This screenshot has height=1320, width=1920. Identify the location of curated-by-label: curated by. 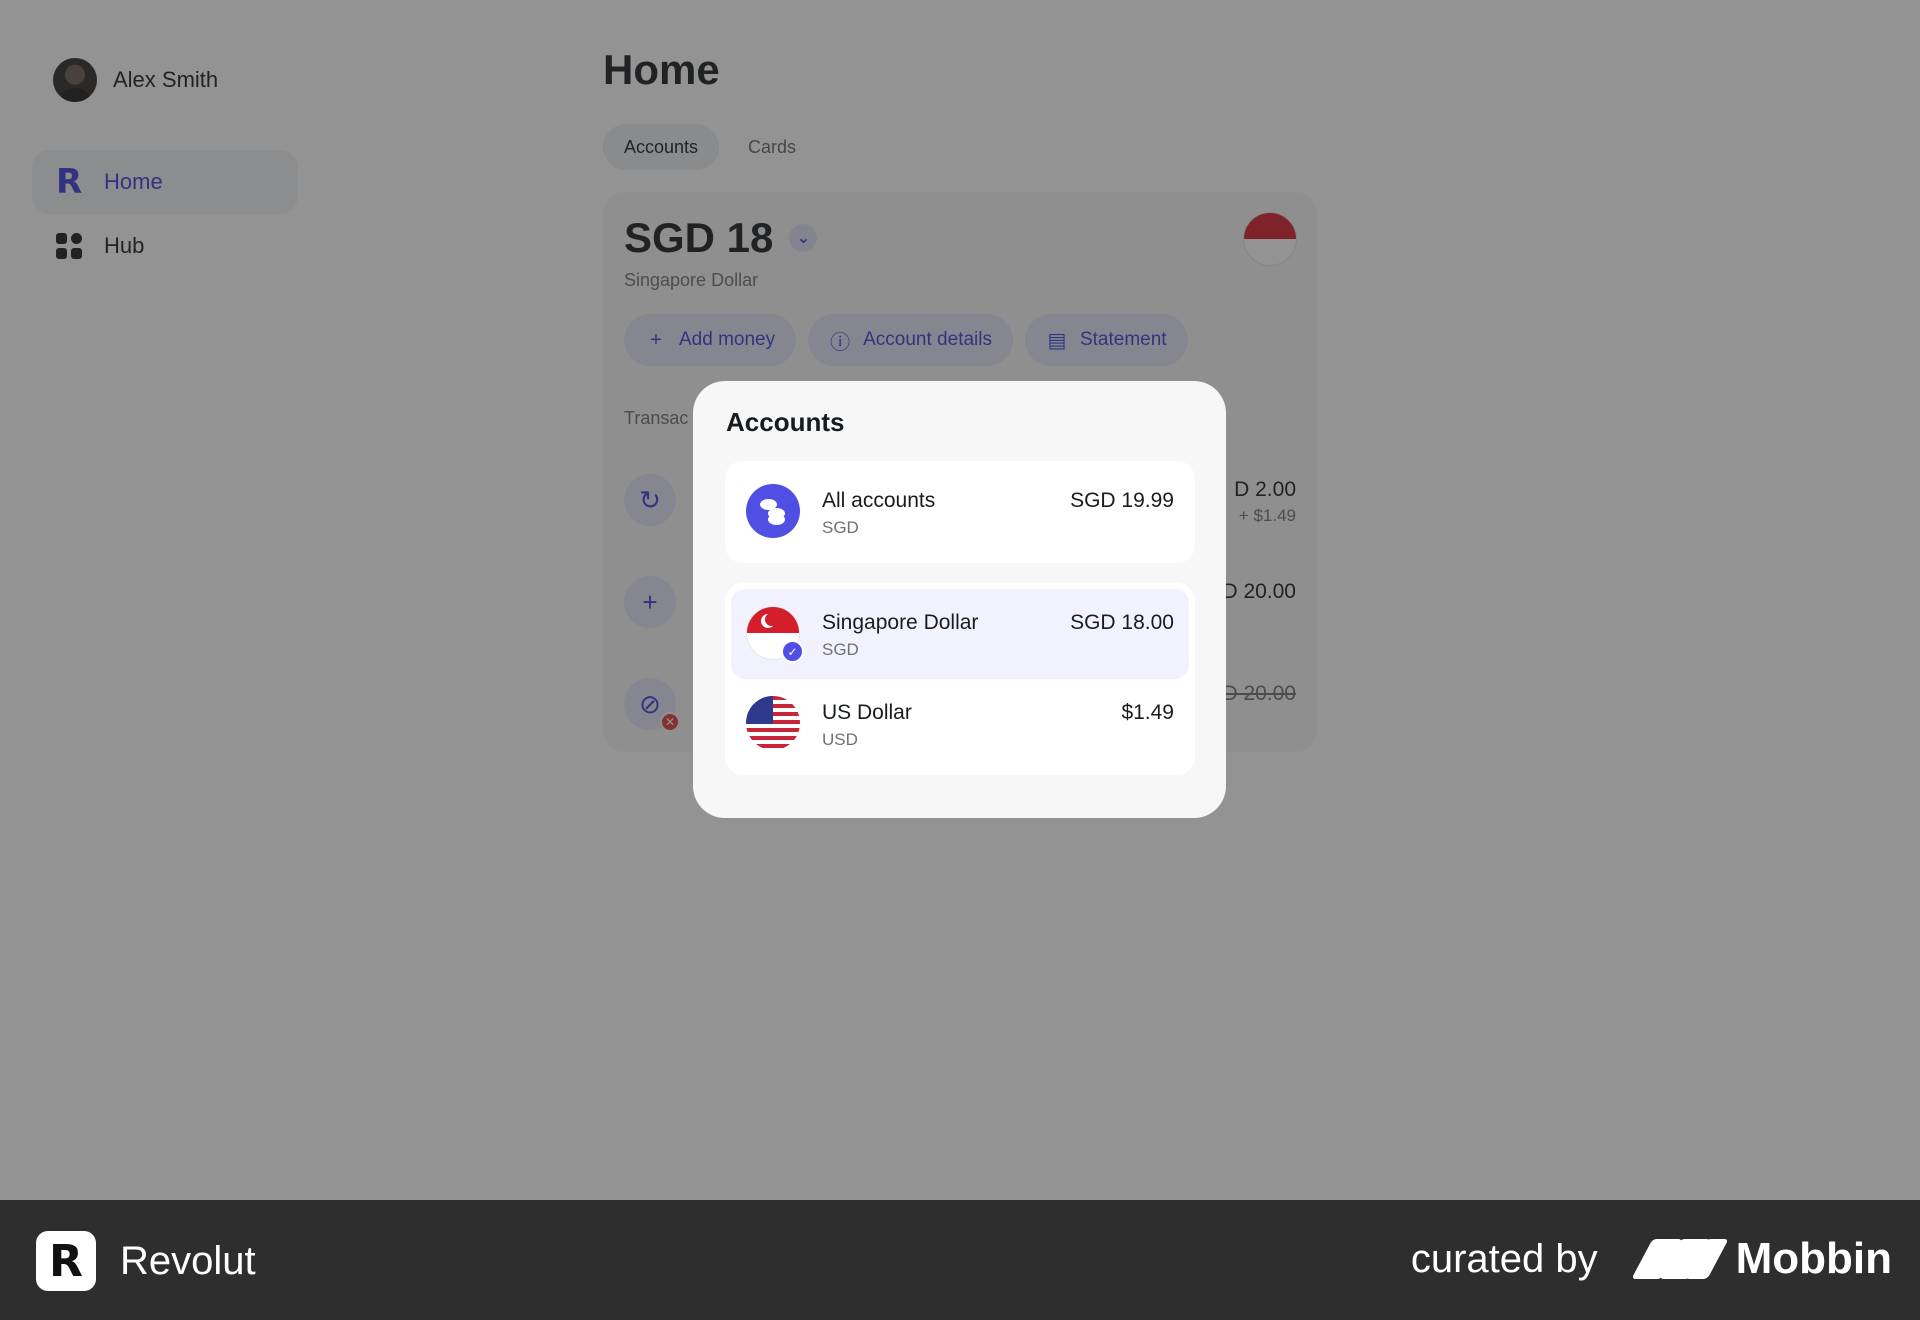
(1504, 1258).